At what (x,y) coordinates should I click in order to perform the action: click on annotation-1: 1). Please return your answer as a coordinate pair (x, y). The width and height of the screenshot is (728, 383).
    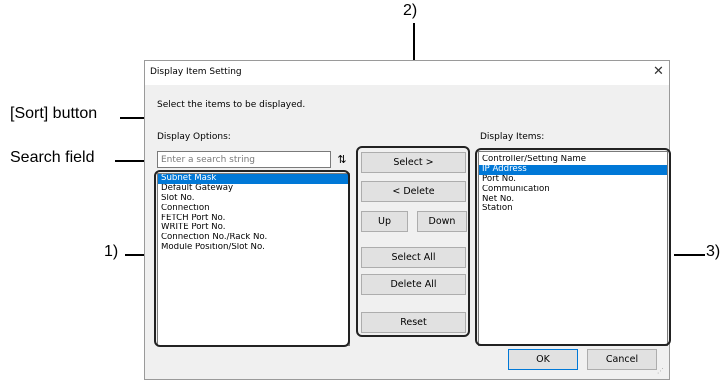
    Looking at the image, I should click on (111, 251).